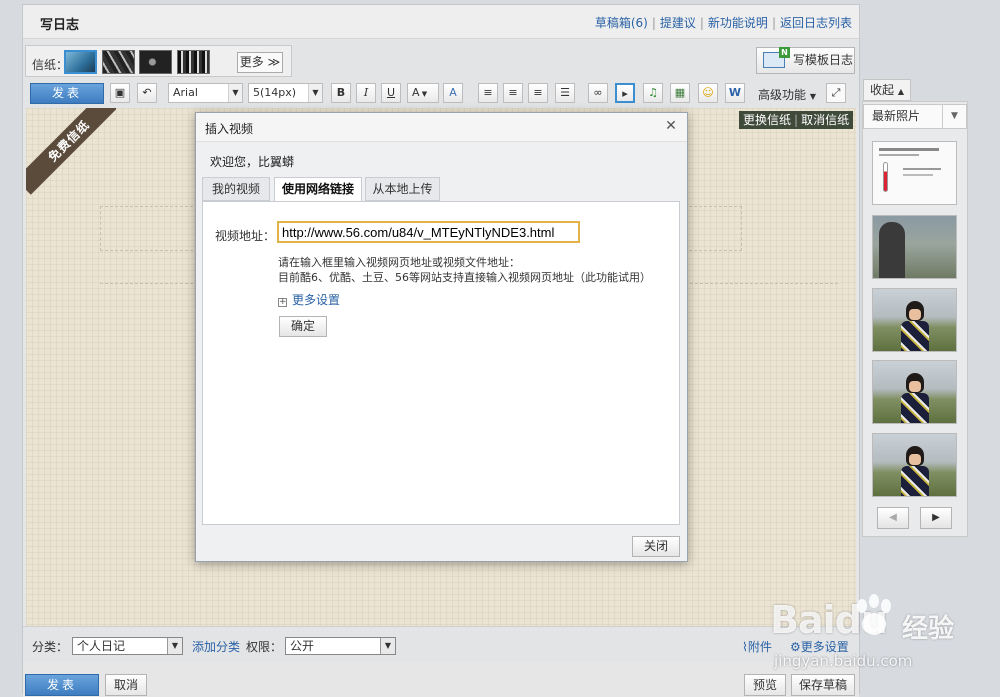  Describe the element at coordinates (60, 25) in the screenshot. I see `page-title: 写日志` at that location.